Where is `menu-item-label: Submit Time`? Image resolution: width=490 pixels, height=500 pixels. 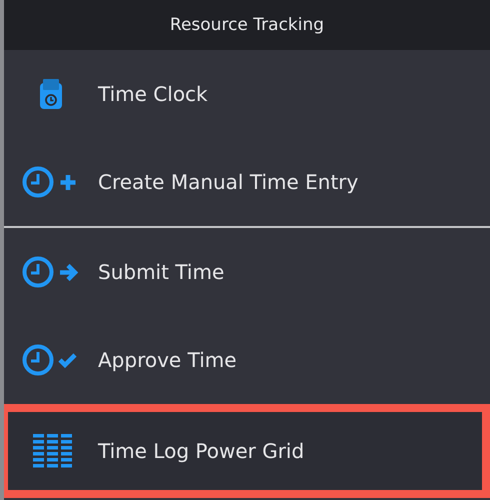
menu-item-label: Submit Time is located at coordinates (161, 272).